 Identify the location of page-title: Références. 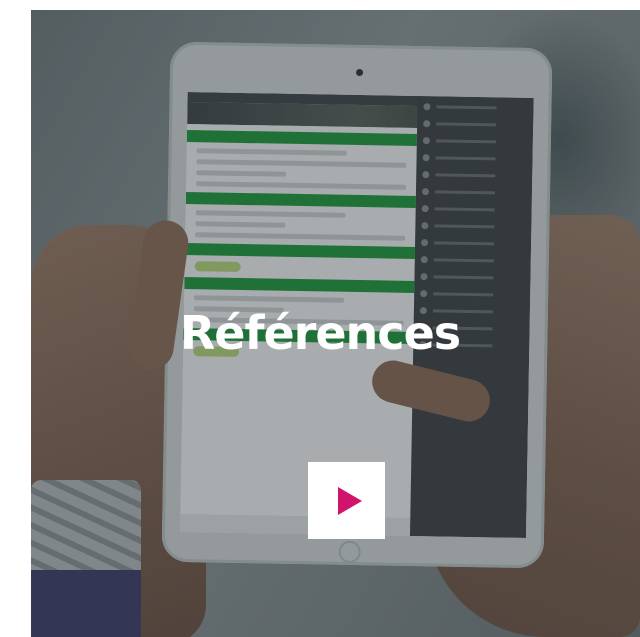
(320, 333).